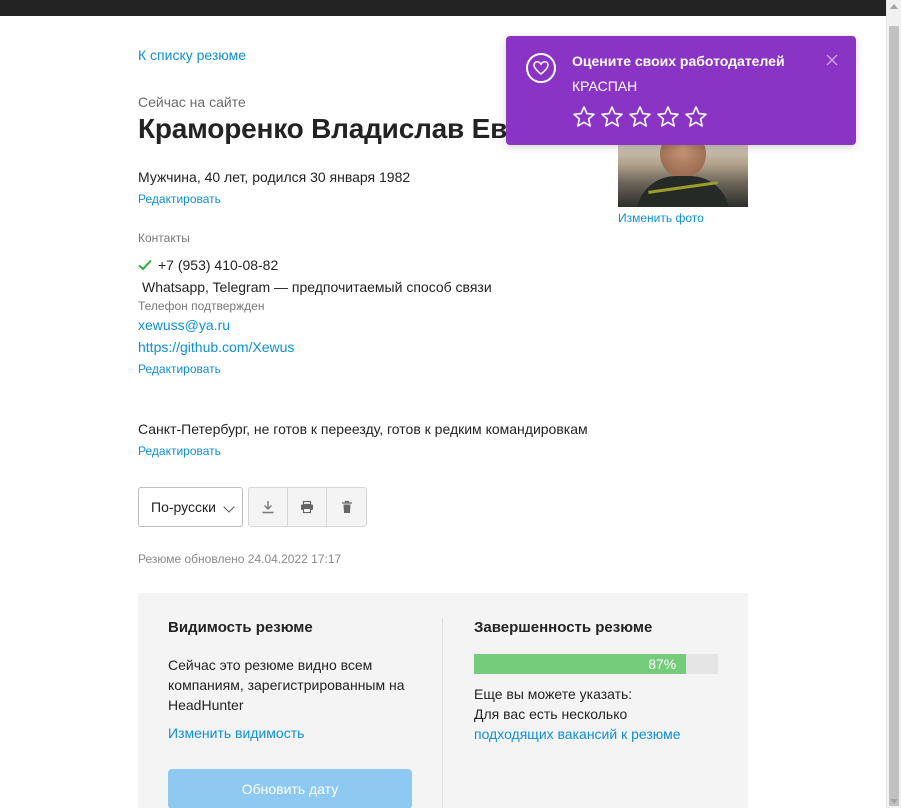 Image resolution: width=901 pixels, height=808 pixels. I want to click on heart-icon, so click(541, 68).